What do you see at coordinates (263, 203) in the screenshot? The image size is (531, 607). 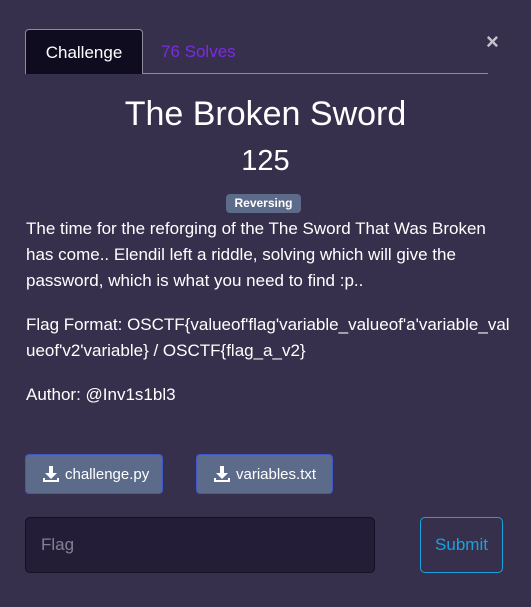 I see `category-badge: Reversing` at bounding box center [263, 203].